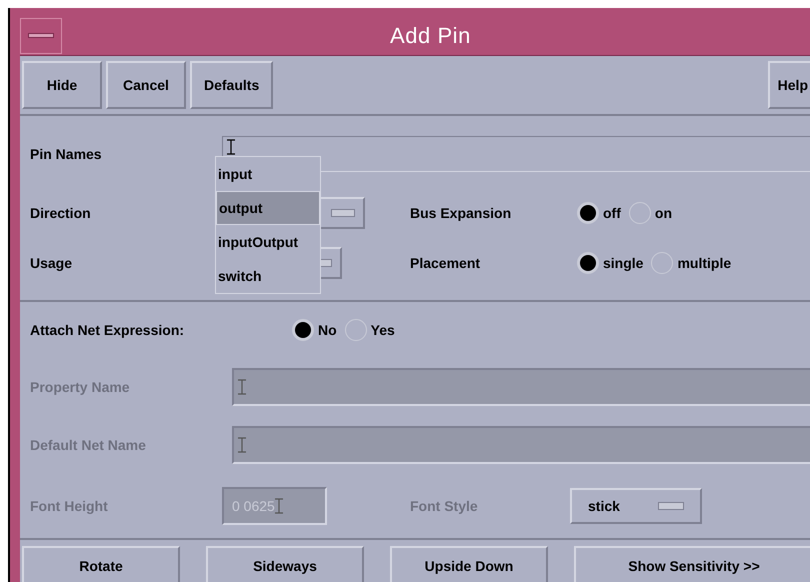 The height and width of the screenshot is (582, 810). Describe the element at coordinates (62, 85) in the screenshot. I see `toolbar-button: Hide` at that location.